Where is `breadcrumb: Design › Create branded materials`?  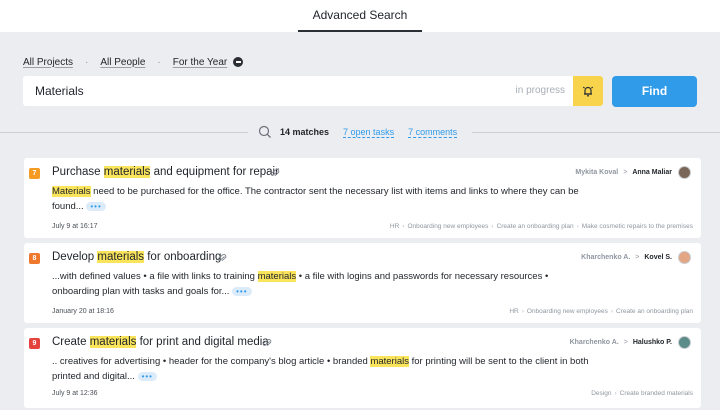 breadcrumb: Design › Create branded materials is located at coordinates (642, 393).